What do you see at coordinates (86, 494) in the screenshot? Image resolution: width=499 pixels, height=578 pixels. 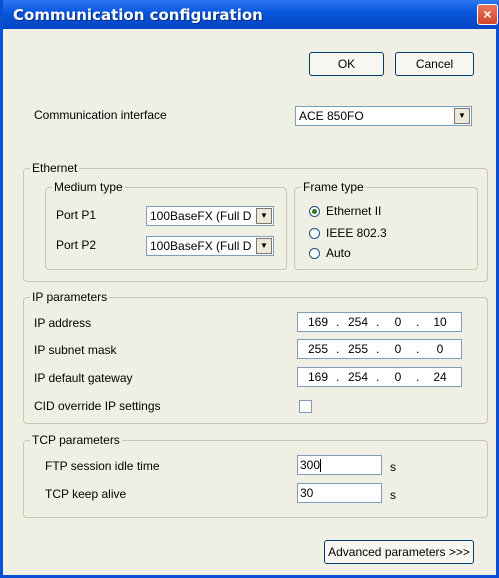 I see `keep-alive-label: TCP keep alive` at bounding box center [86, 494].